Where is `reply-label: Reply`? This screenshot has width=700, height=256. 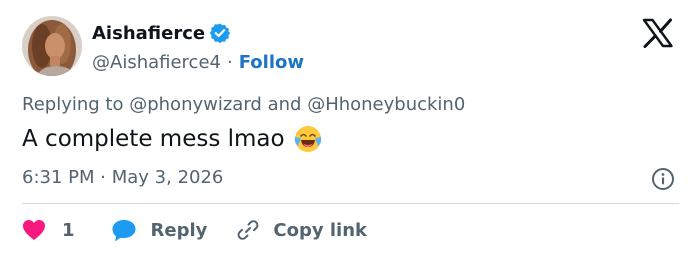
reply-label: Reply is located at coordinates (179, 230).